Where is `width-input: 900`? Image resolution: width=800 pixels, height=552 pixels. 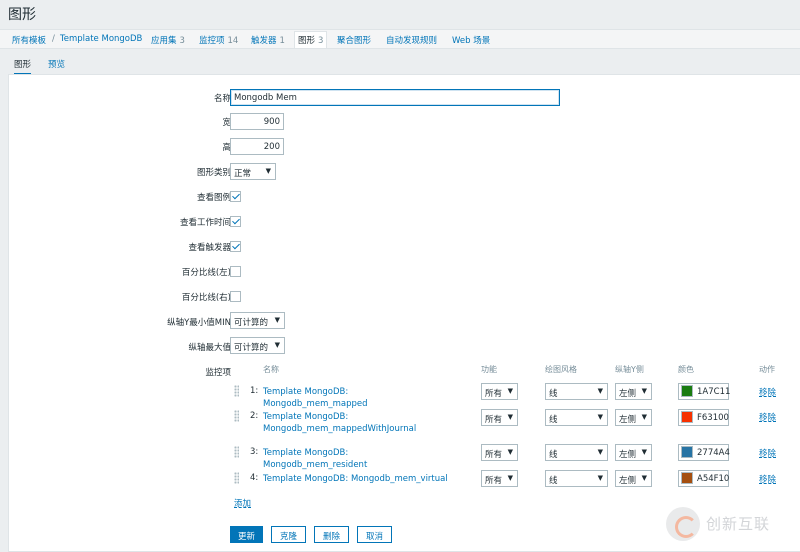 width-input: 900 is located at coordinates (257, 121).